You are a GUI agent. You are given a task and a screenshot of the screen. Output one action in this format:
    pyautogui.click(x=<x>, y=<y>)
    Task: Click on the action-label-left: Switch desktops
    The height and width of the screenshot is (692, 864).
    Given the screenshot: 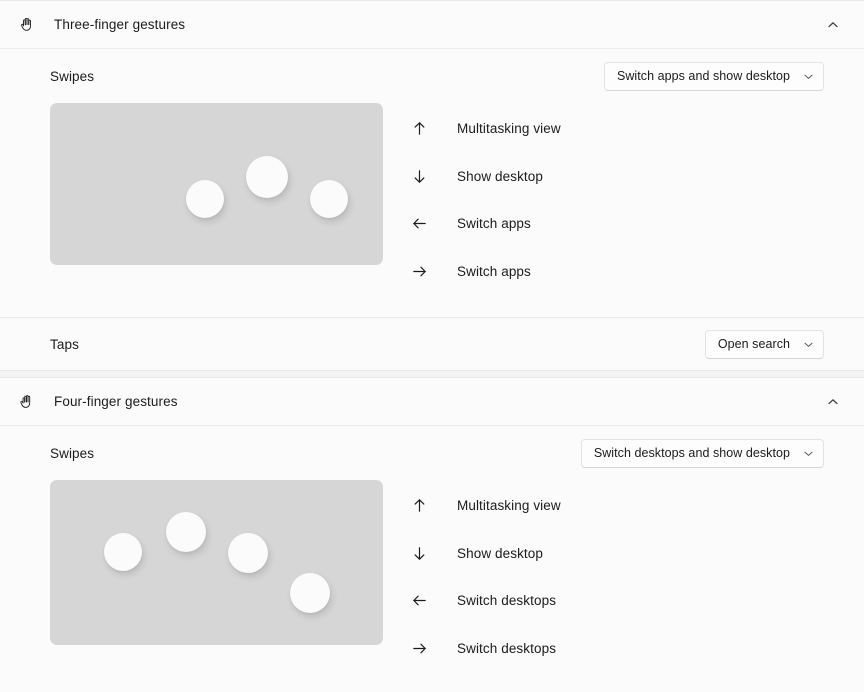 What is the action you would take?
    pyautogui.click(x=507, y=601)
    